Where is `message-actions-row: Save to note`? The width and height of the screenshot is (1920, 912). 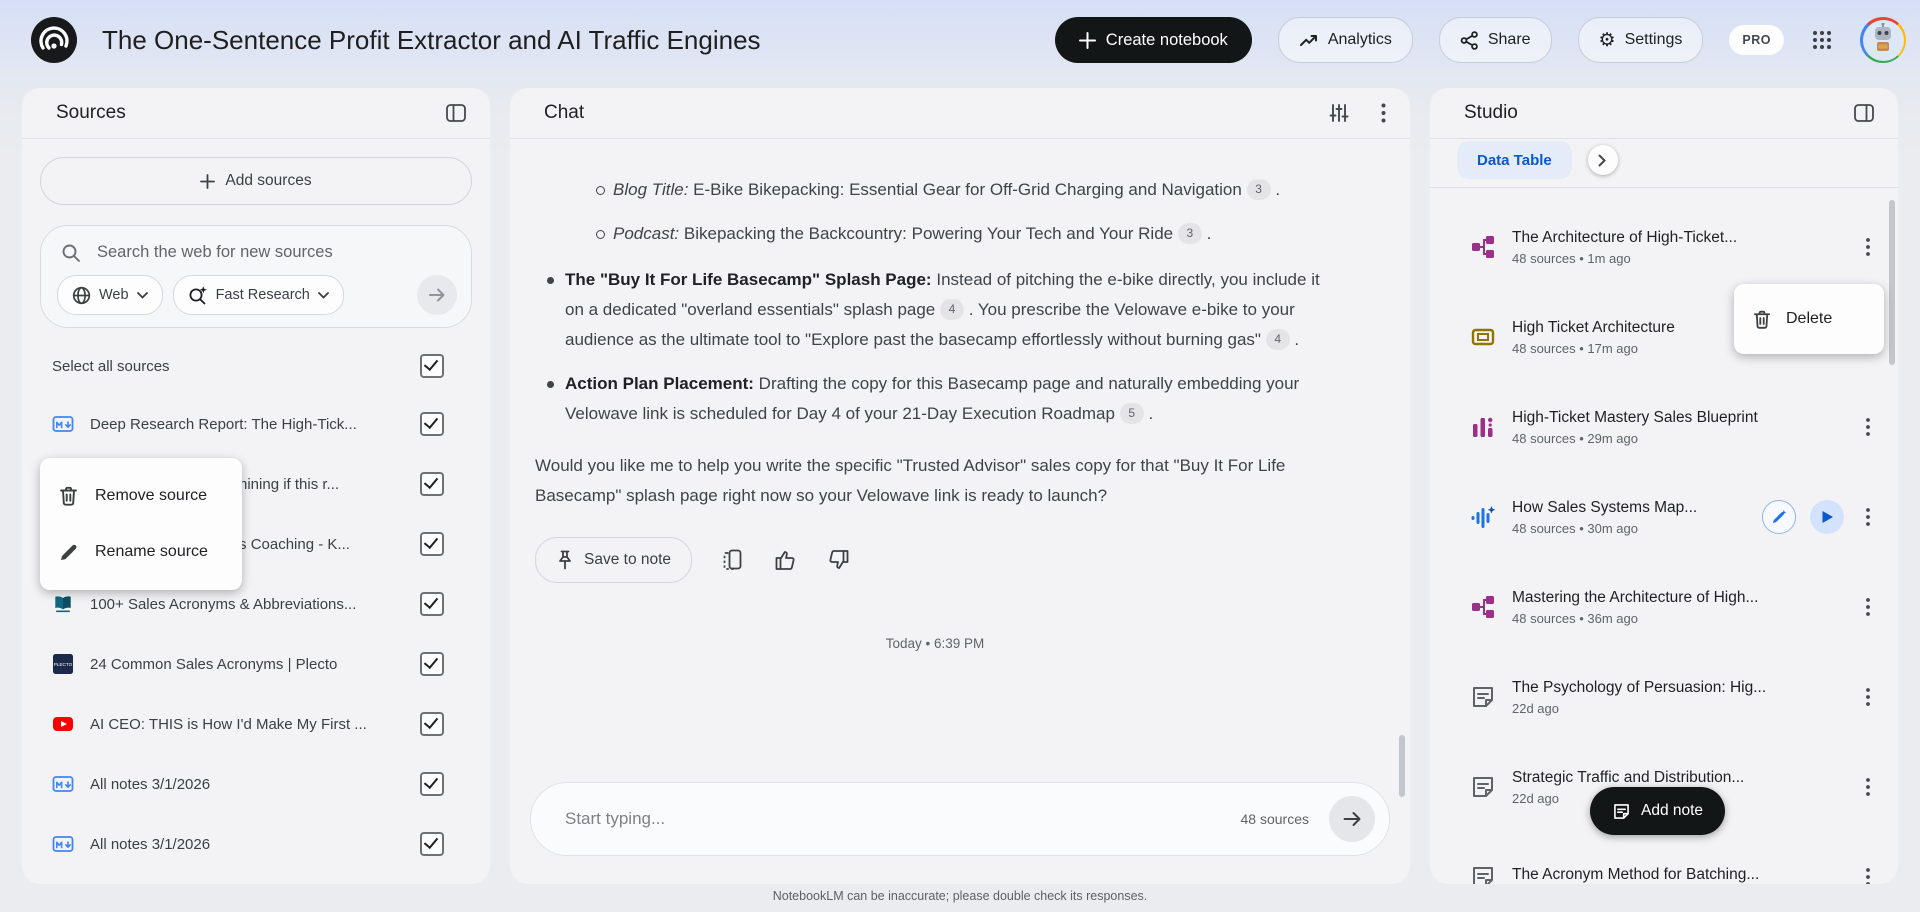
message-actions-row: Save to note is located at coordinates (935, 560).